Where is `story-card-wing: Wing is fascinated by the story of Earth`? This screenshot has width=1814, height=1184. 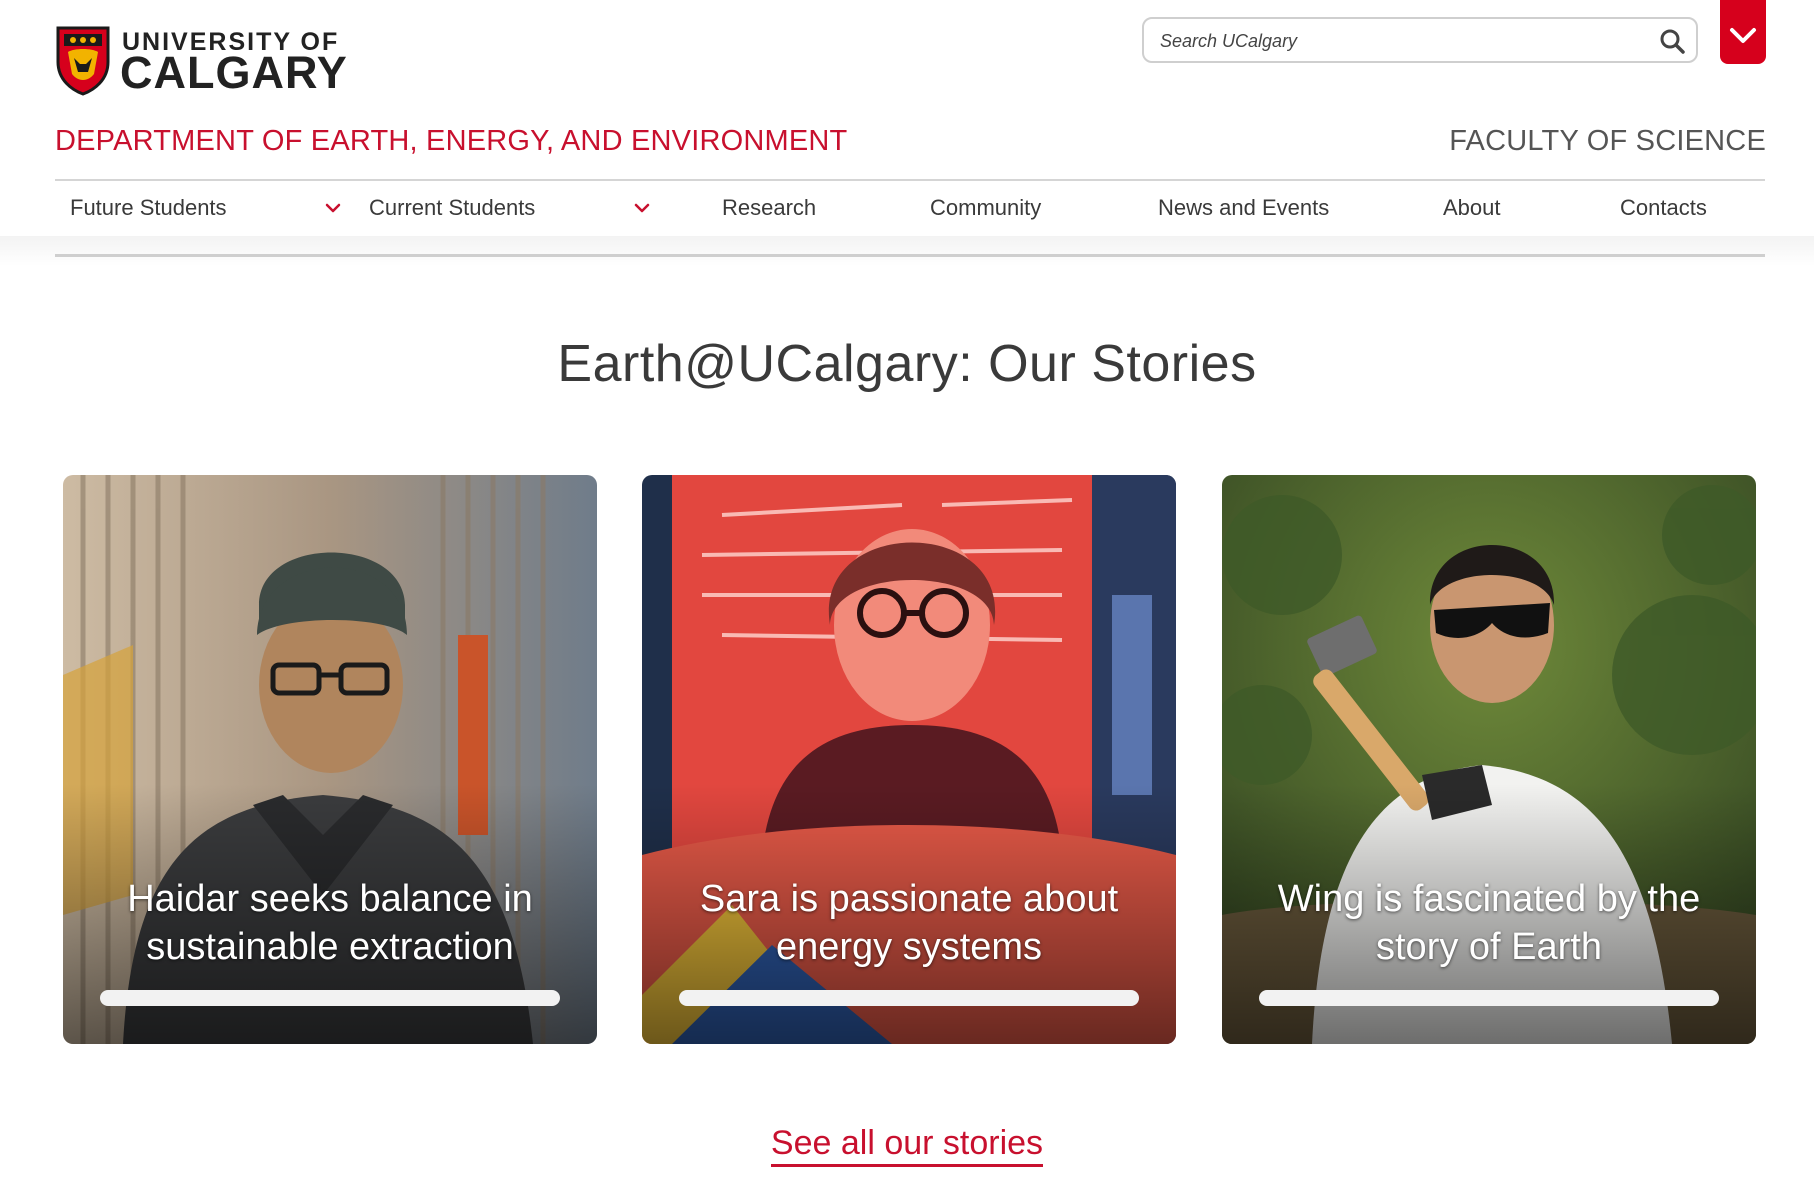 story-card-wing: Wing is fascinated by the story of Earth is located at coordinates (1489, 759).